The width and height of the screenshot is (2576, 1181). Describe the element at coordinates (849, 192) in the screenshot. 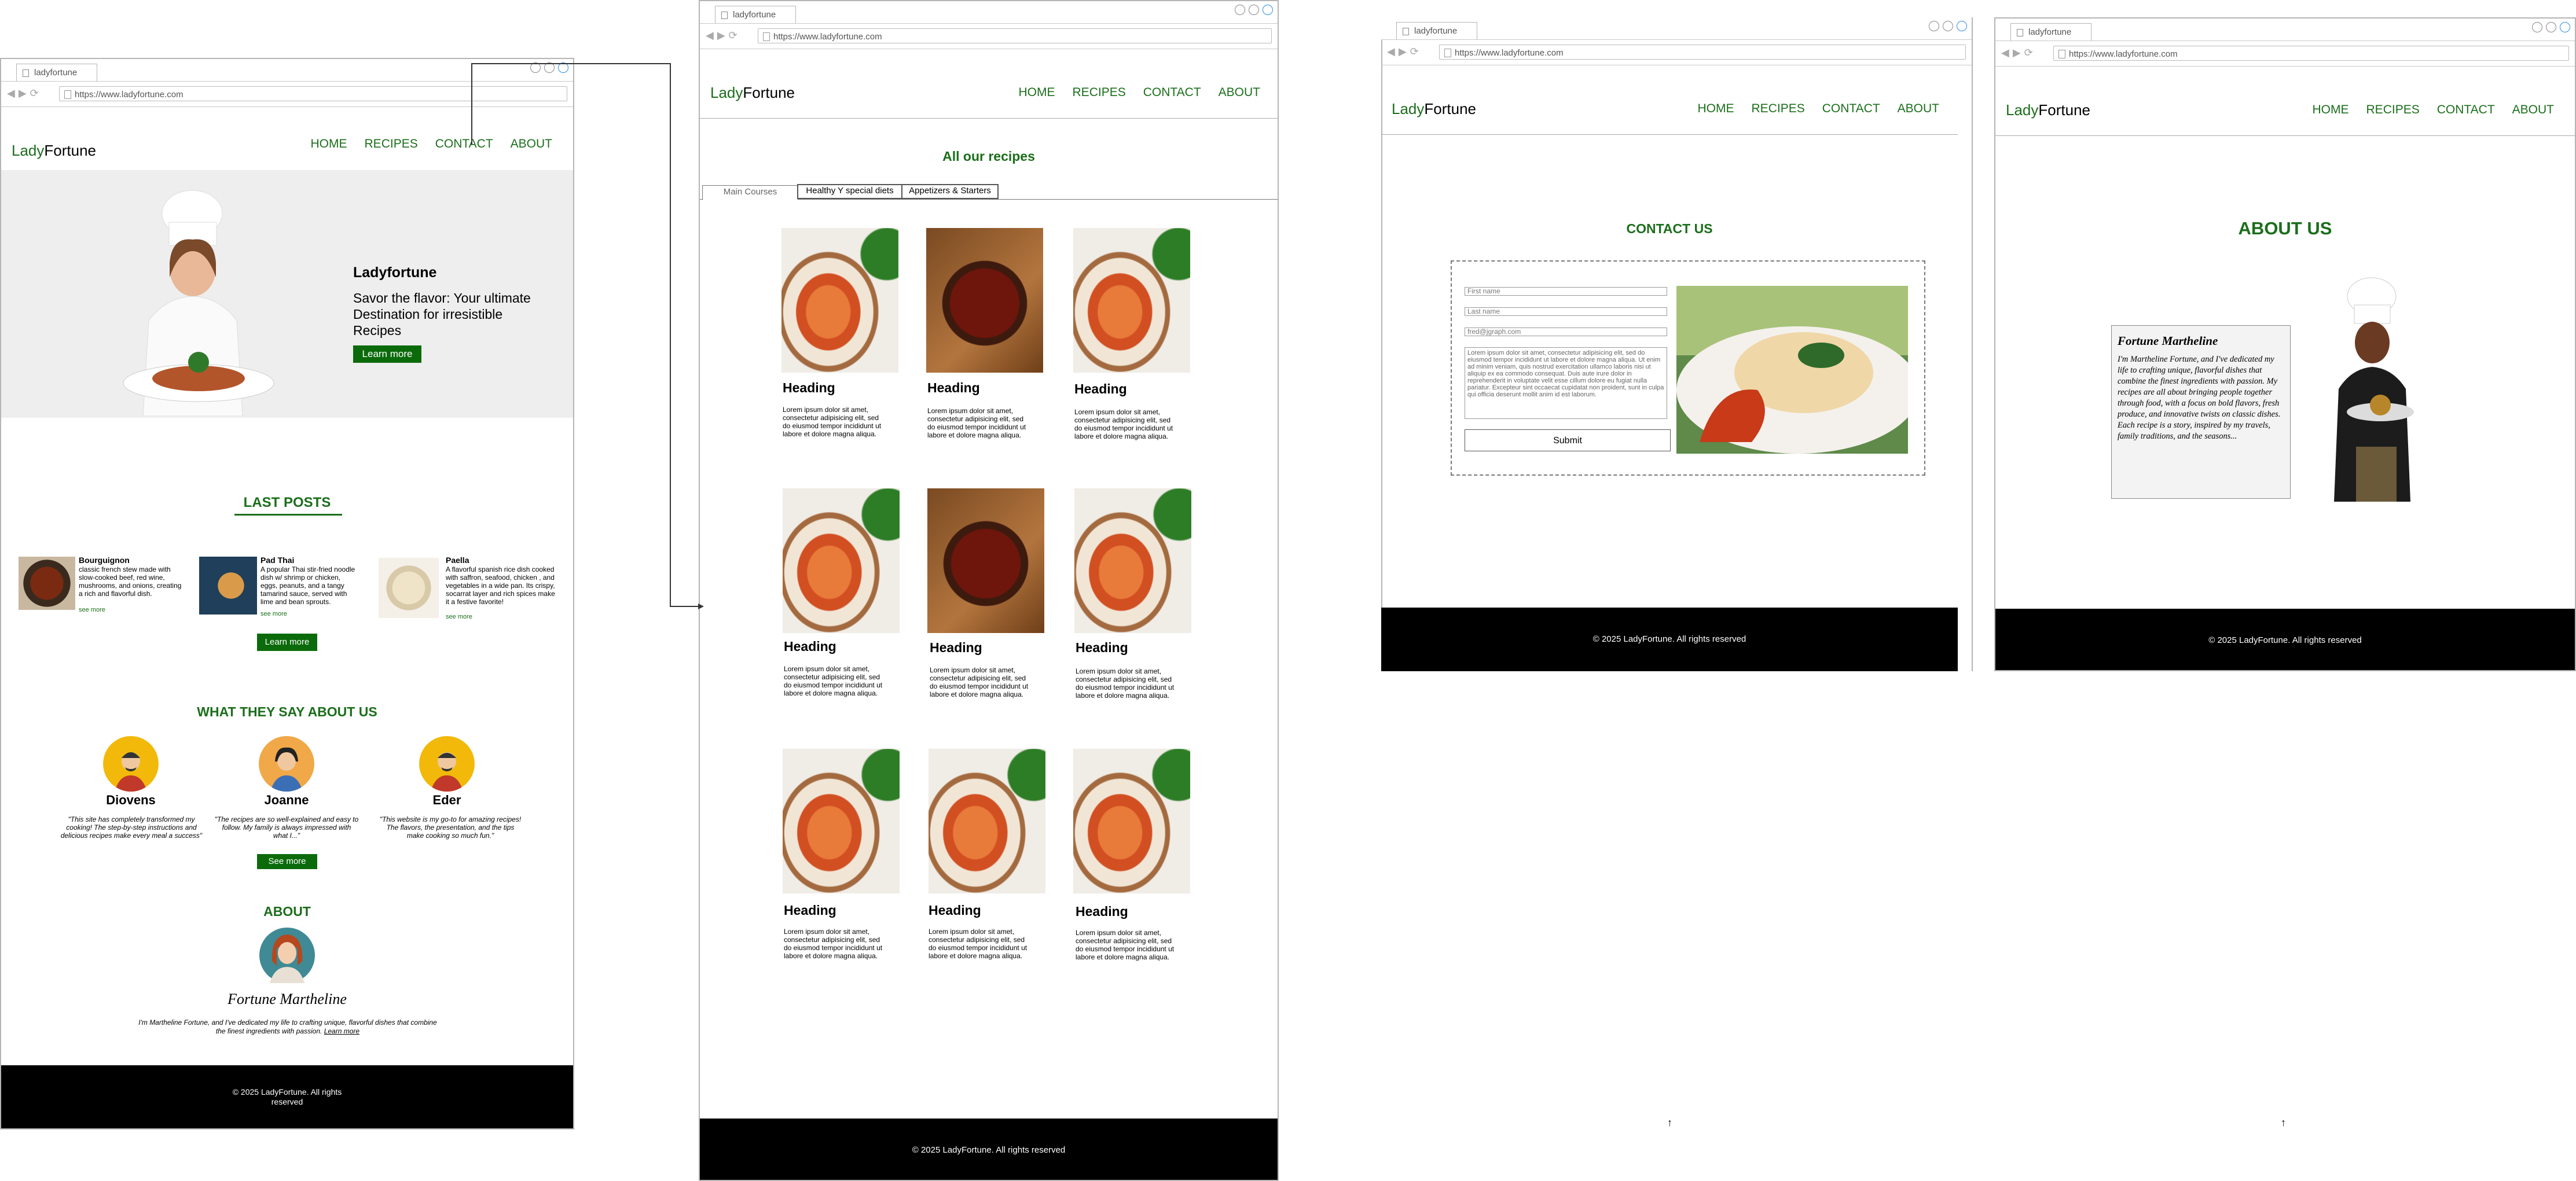

I see `tab-healthy-special-diets: Healthy Y special diets` at that location.